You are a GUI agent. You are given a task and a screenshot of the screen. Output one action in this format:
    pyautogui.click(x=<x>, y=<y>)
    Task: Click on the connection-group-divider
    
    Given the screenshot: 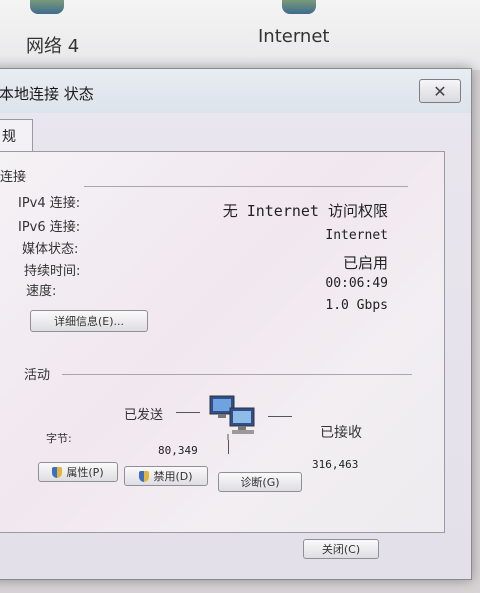 What is the action you would take?
    pyautogui.click(x=246, y=186)
    